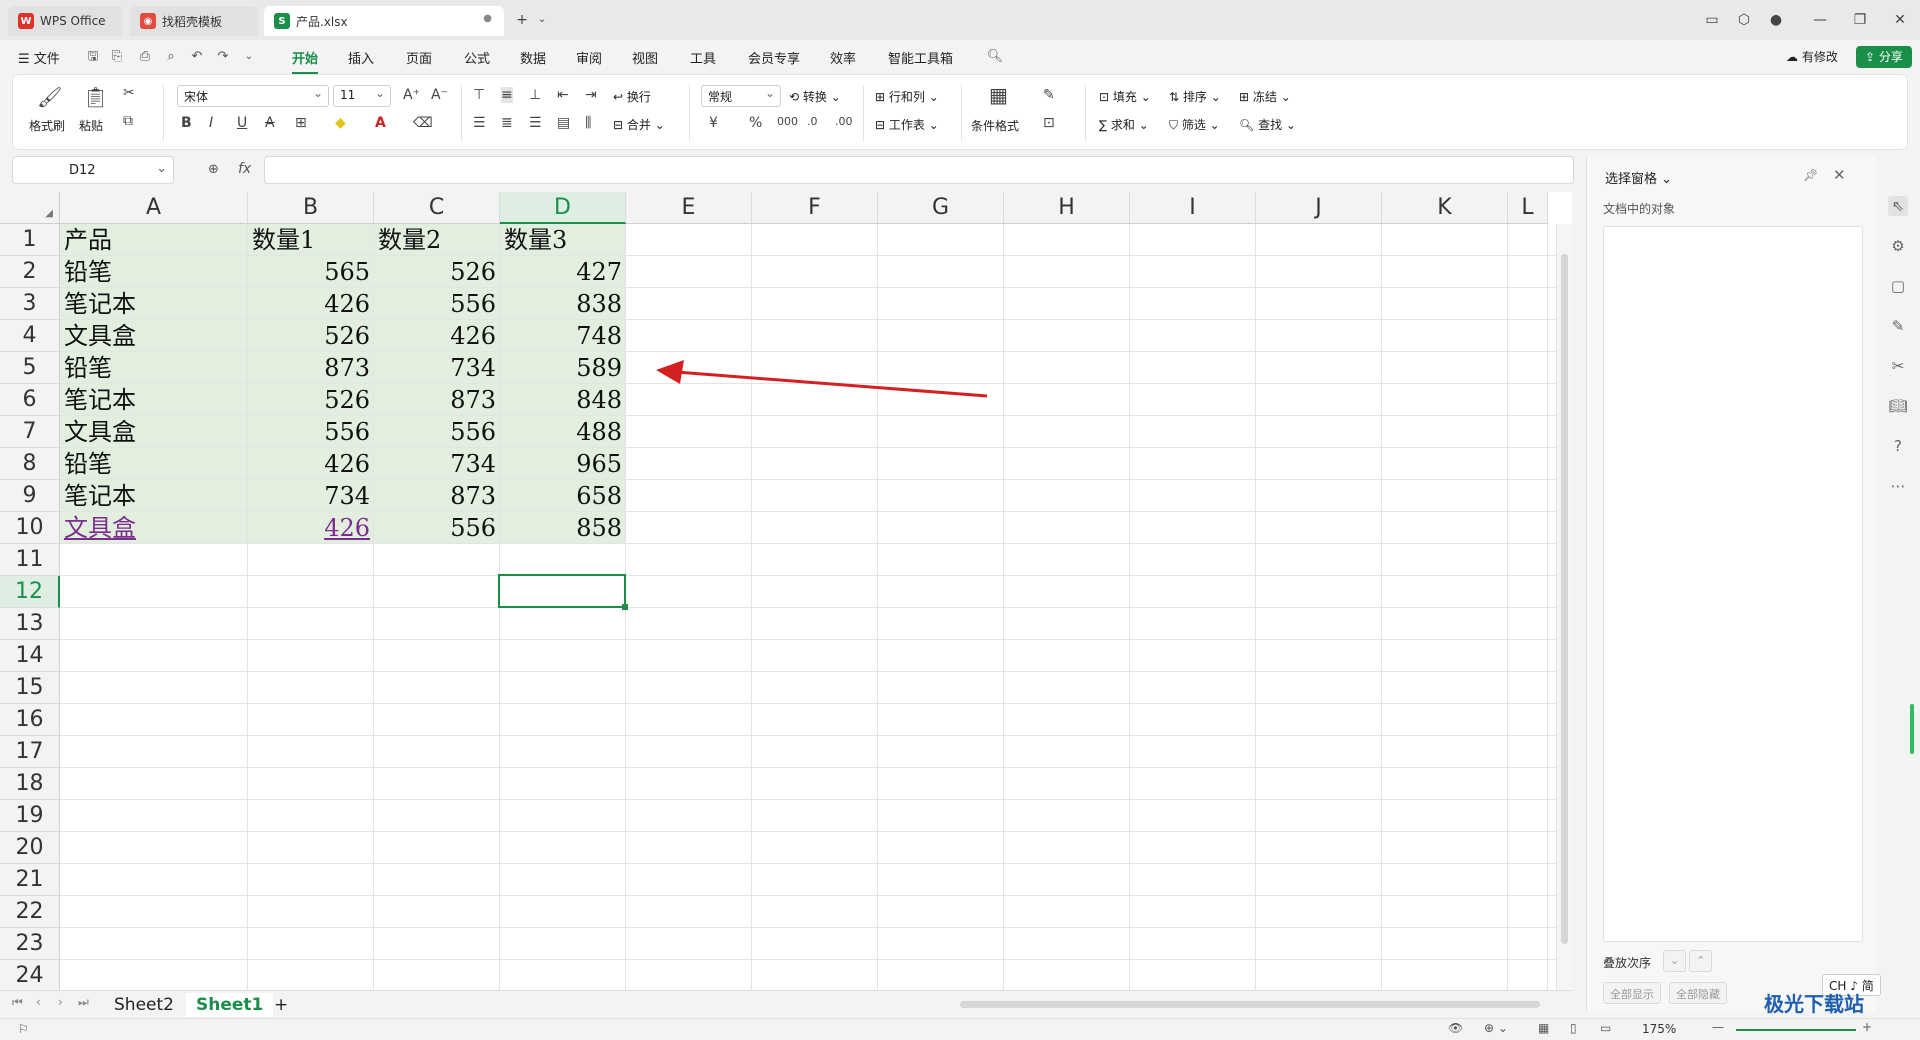  What do you see at coordinates (39, 57) in the screenshot?
I see `menu-file: ☰ 文件` at bounding box center [39, 57].